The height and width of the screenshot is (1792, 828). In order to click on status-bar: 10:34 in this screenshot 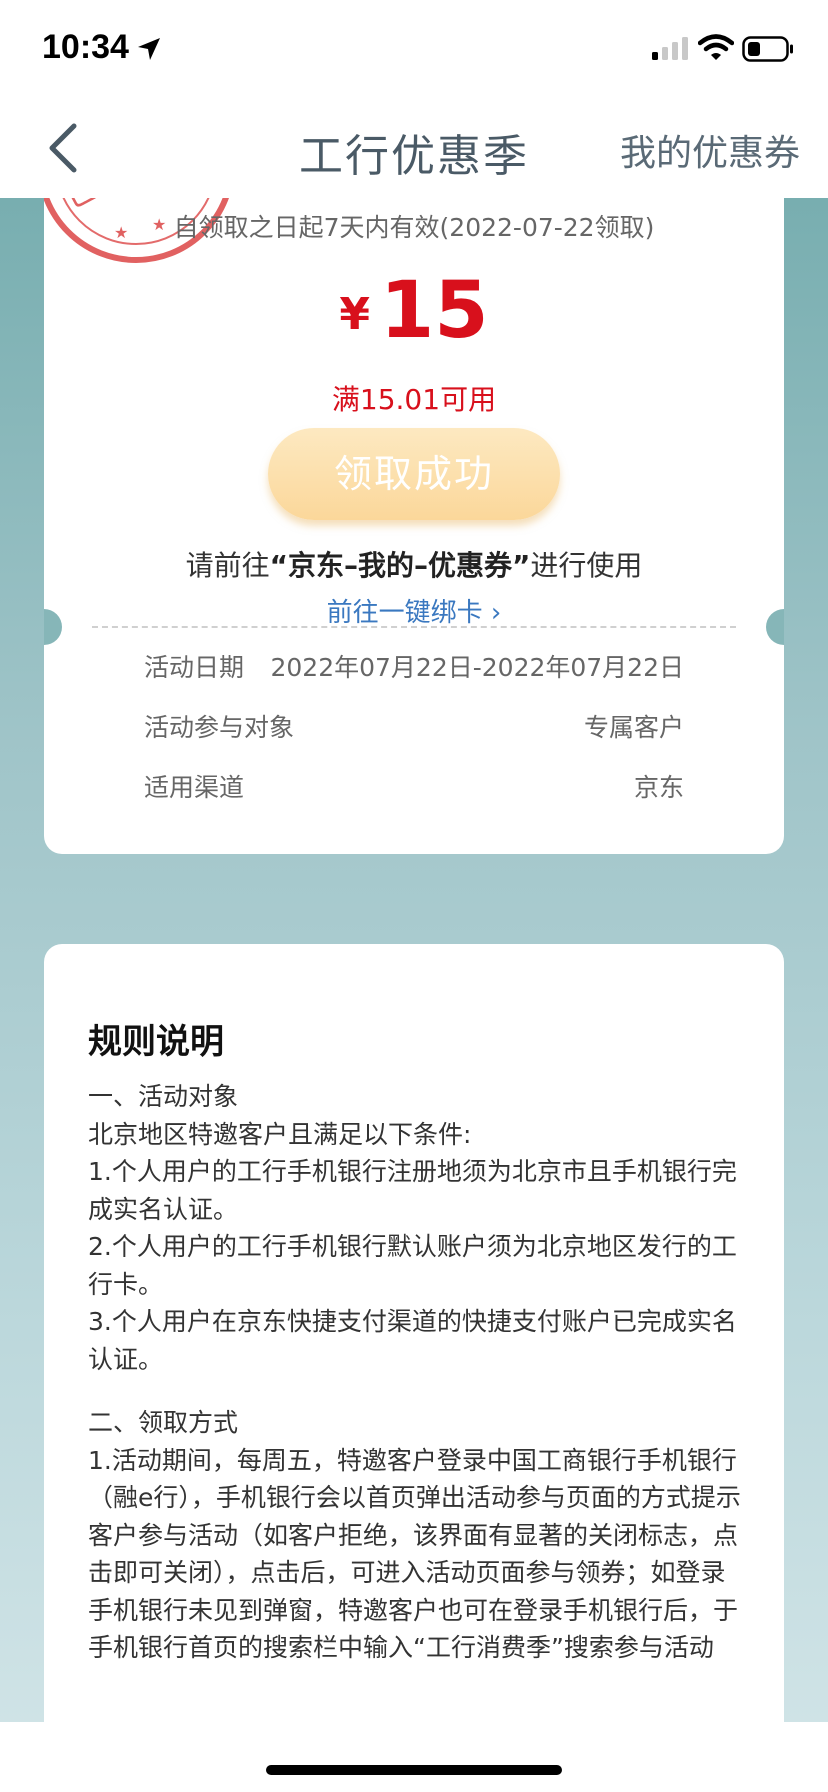, I will do `click(414, 50)`.